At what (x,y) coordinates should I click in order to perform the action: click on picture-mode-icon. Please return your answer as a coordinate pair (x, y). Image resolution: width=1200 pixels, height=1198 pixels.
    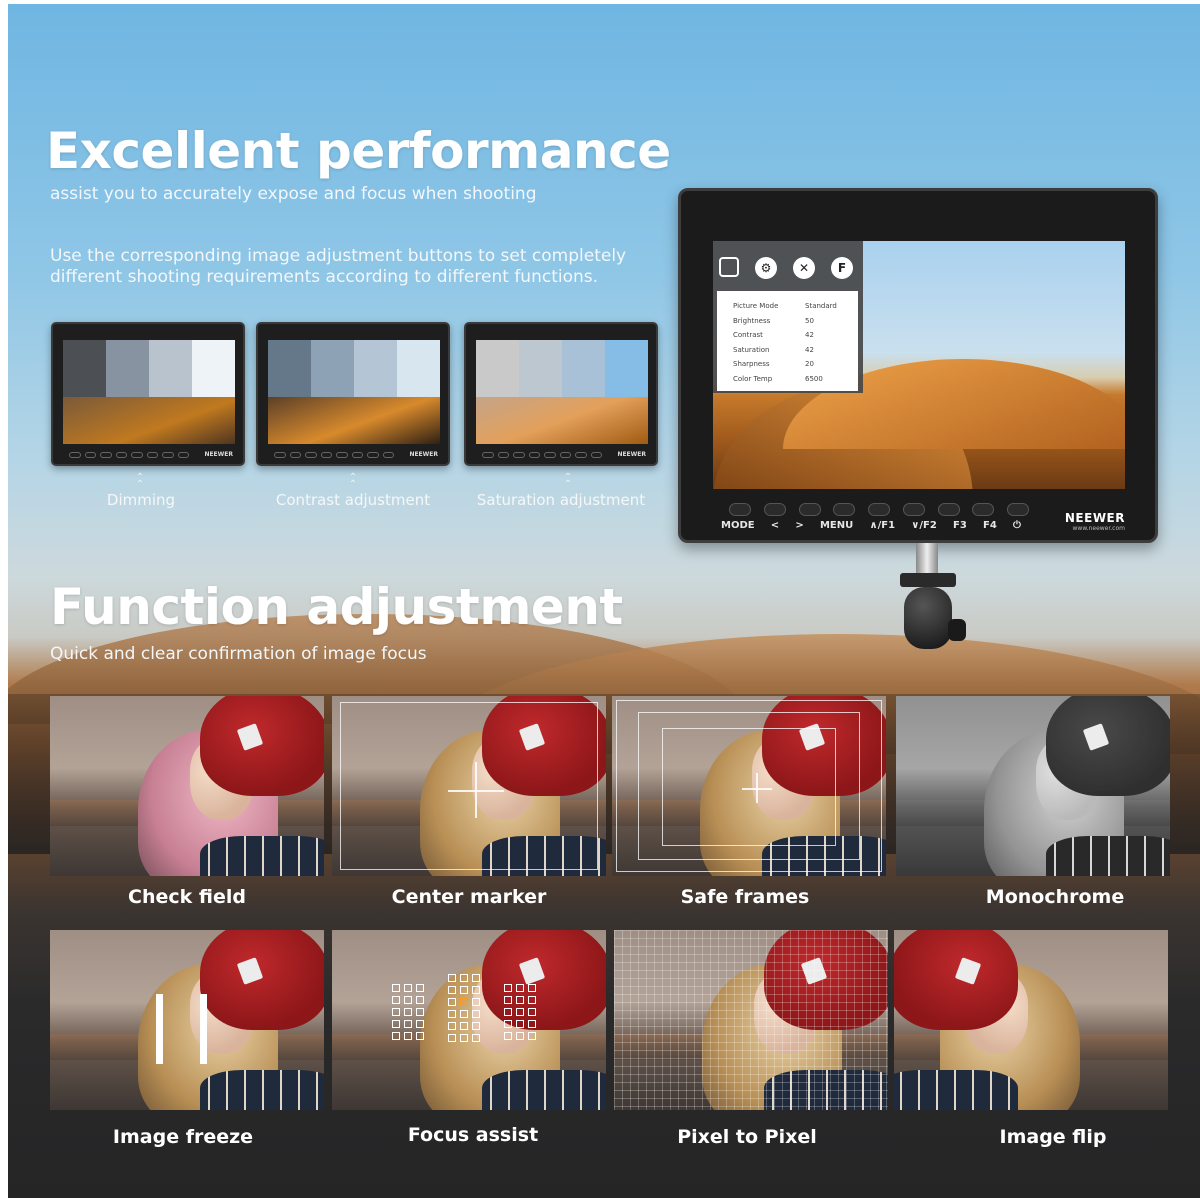
    Looking at the image, I should click on (729, 267).